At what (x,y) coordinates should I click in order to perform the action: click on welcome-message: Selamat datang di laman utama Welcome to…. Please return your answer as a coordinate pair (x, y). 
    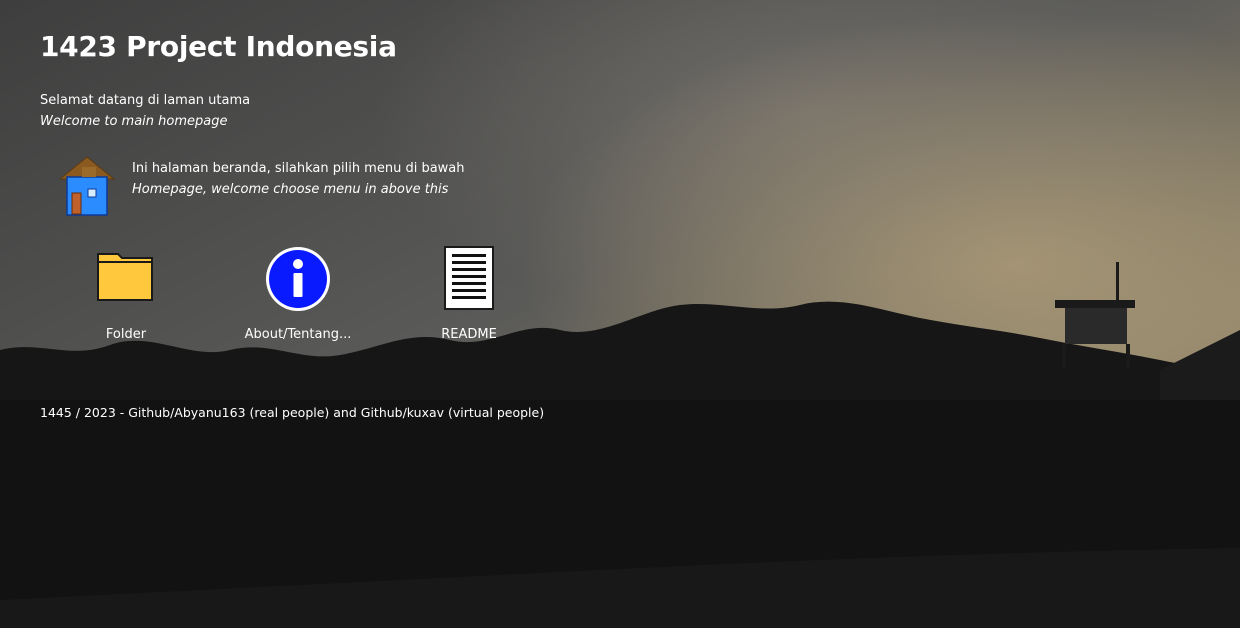
    Looking at the image, I should click on (145, 111).